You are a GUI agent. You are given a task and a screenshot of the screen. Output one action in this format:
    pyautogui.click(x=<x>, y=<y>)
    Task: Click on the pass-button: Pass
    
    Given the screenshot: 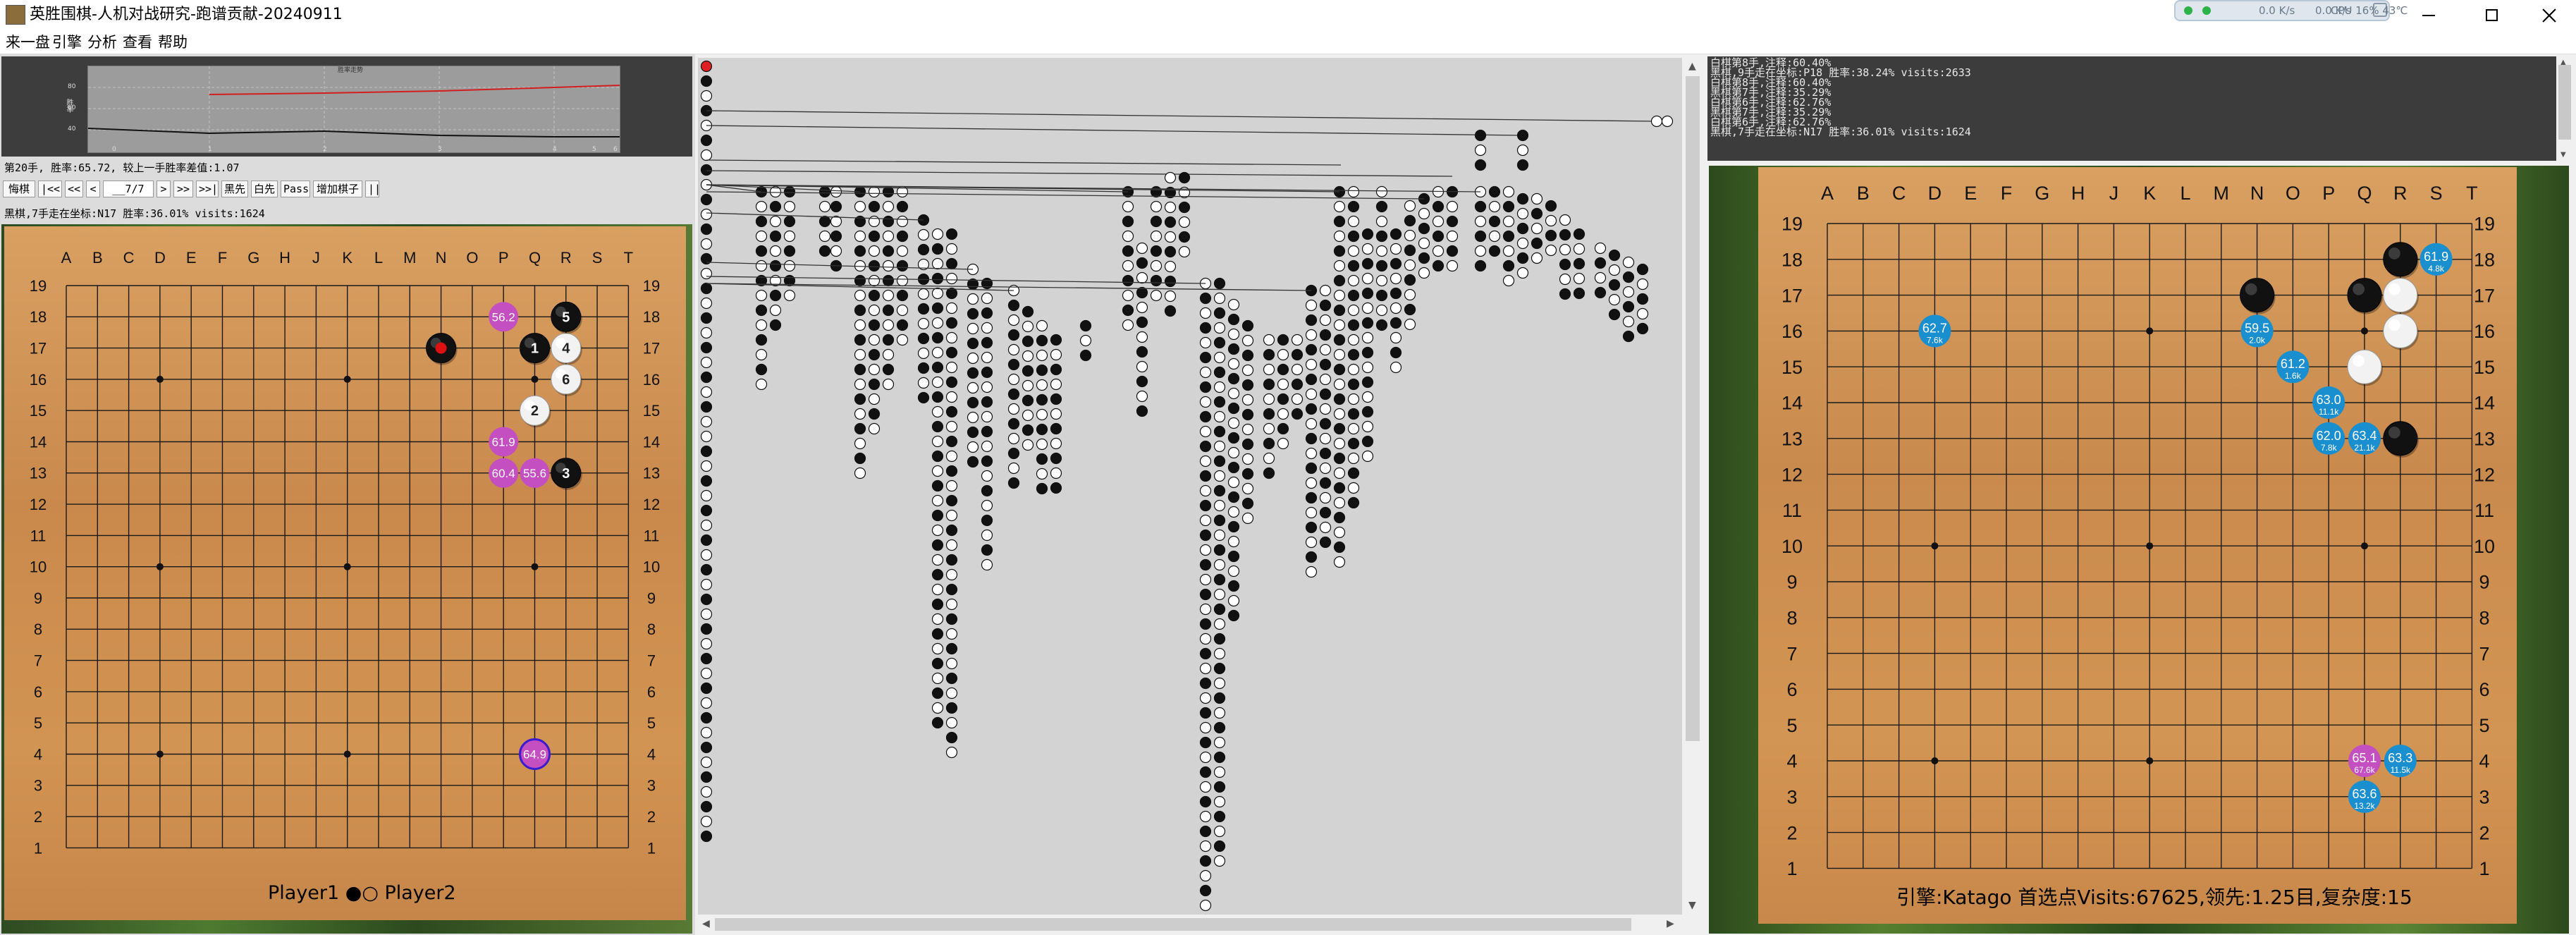 What is the action you would take?
    pyautogui.click(x=295, y=189)
    